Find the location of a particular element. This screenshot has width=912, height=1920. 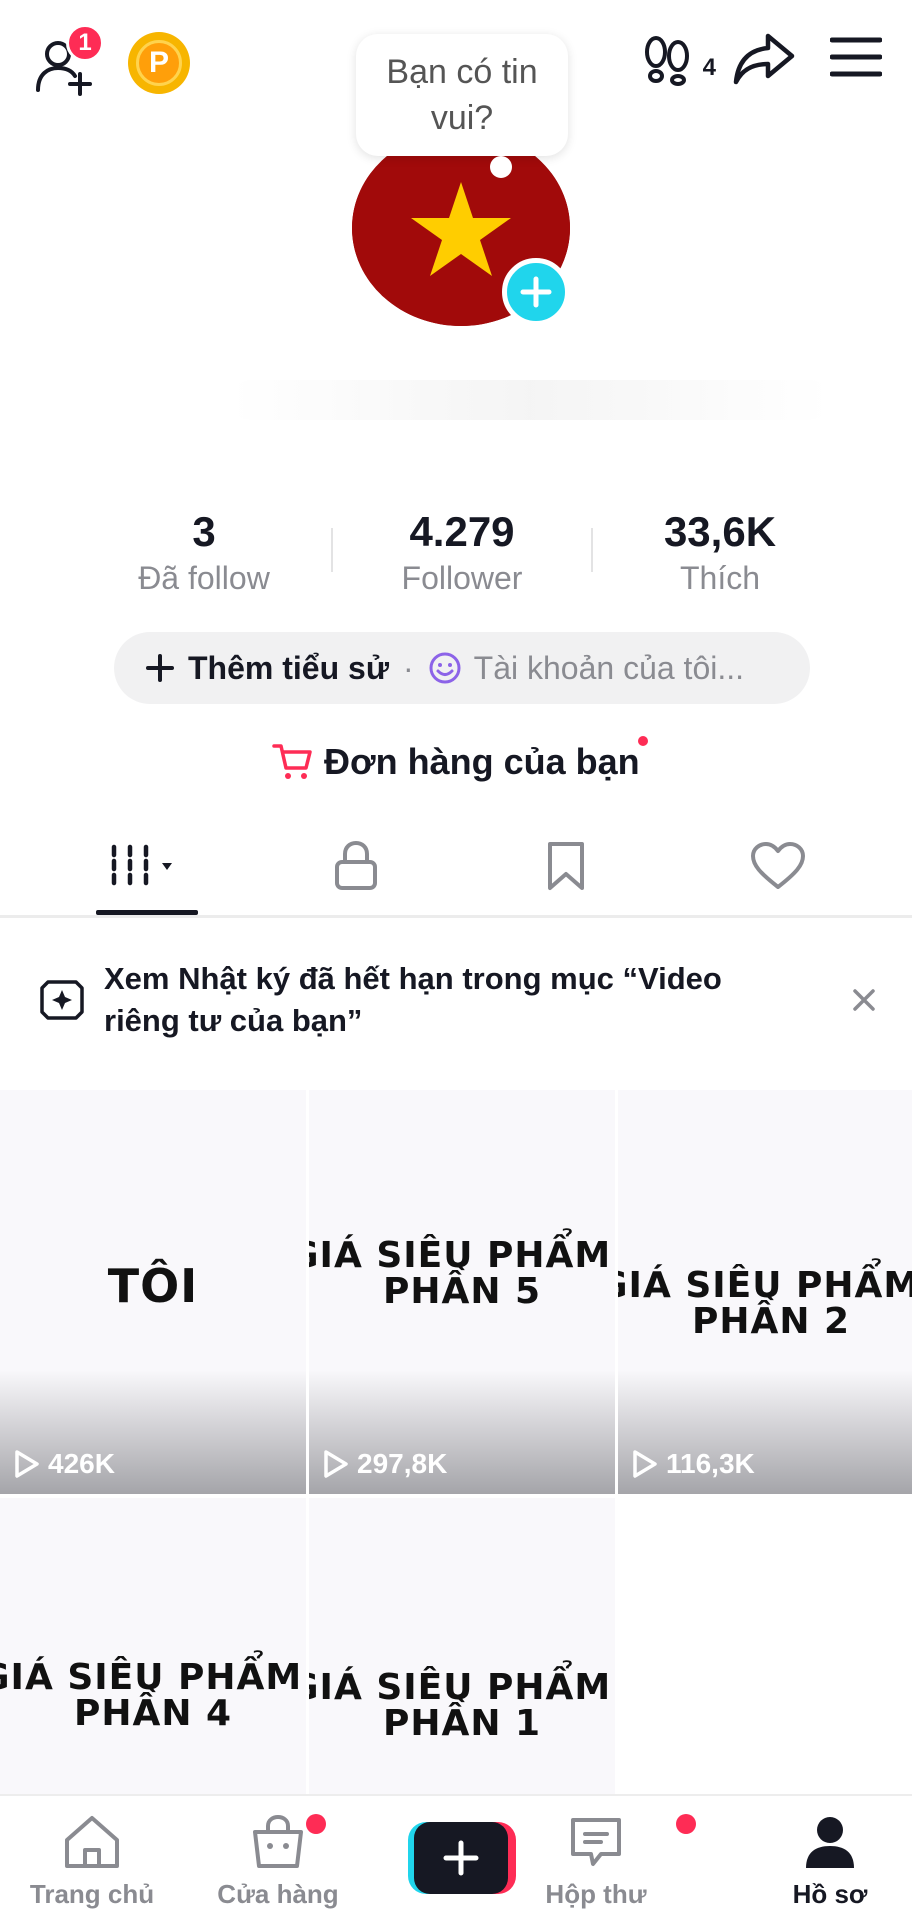

video-thumbnail: GIÁ SIÊU PHẨM A PHẦN 4 is located at coordinates (153, 1646).